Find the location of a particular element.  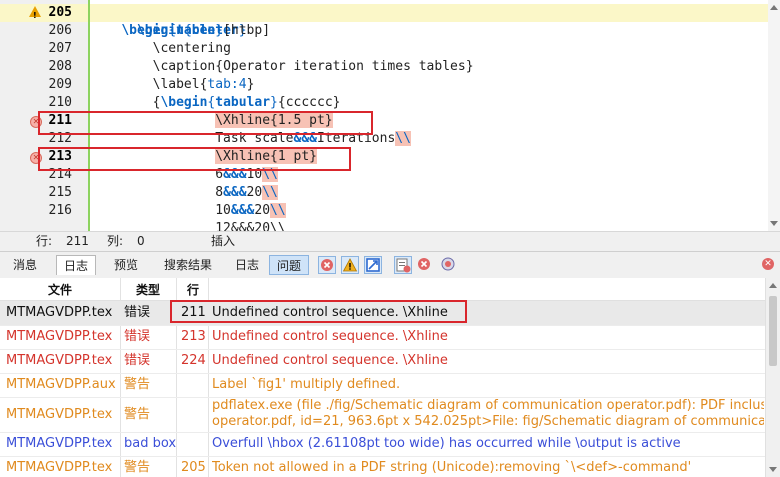

code-line-205: \begin{center} is located at coordinates (429, 21).